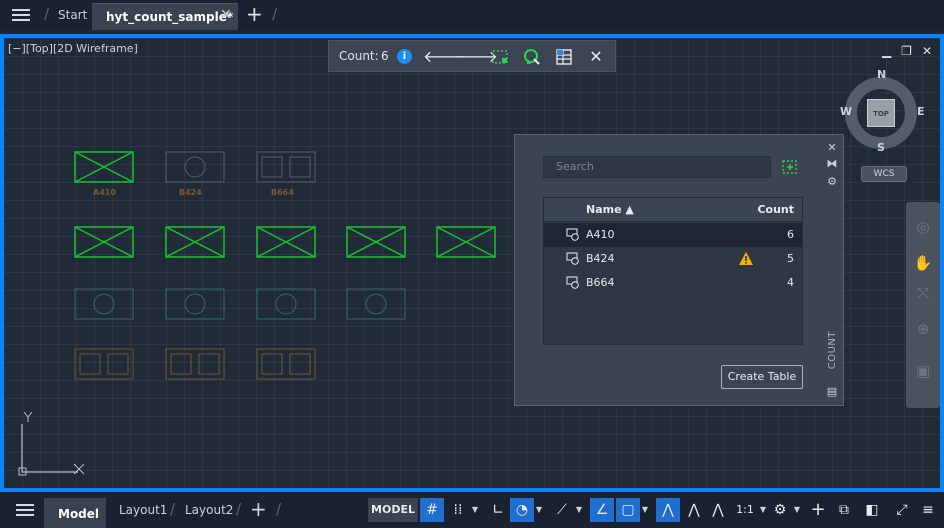 This screenshot has height=528, width=944. Describe the element at coordinates (628, 510) in the screenshot. I see `object-snap-icon: ▢` at that location.